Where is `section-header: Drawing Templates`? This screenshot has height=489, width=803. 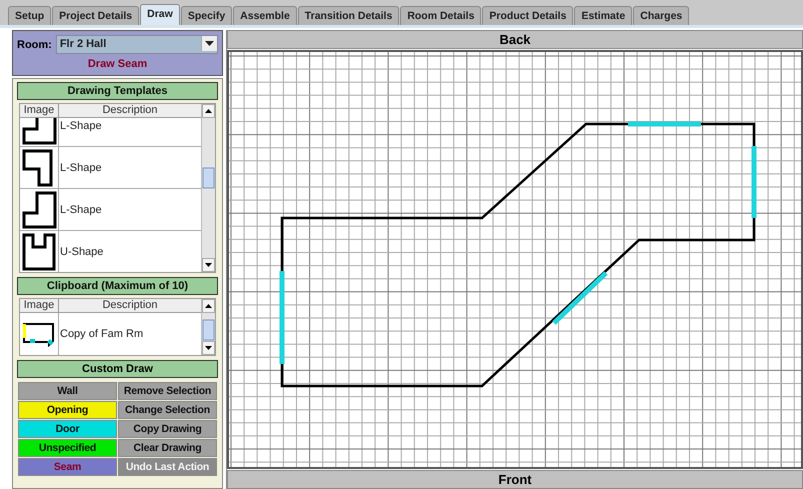 section-header: Drawing Templates is located at coordinates (117, 91).